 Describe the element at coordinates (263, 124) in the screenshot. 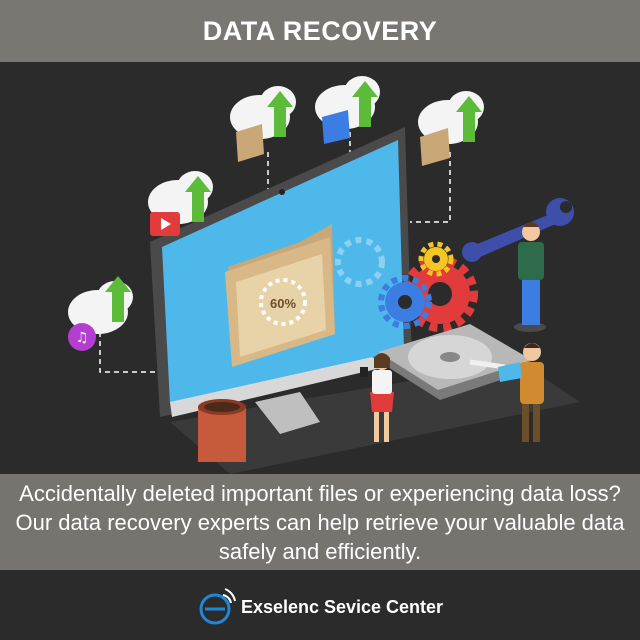

I see `cloud-image-folder` at that location.